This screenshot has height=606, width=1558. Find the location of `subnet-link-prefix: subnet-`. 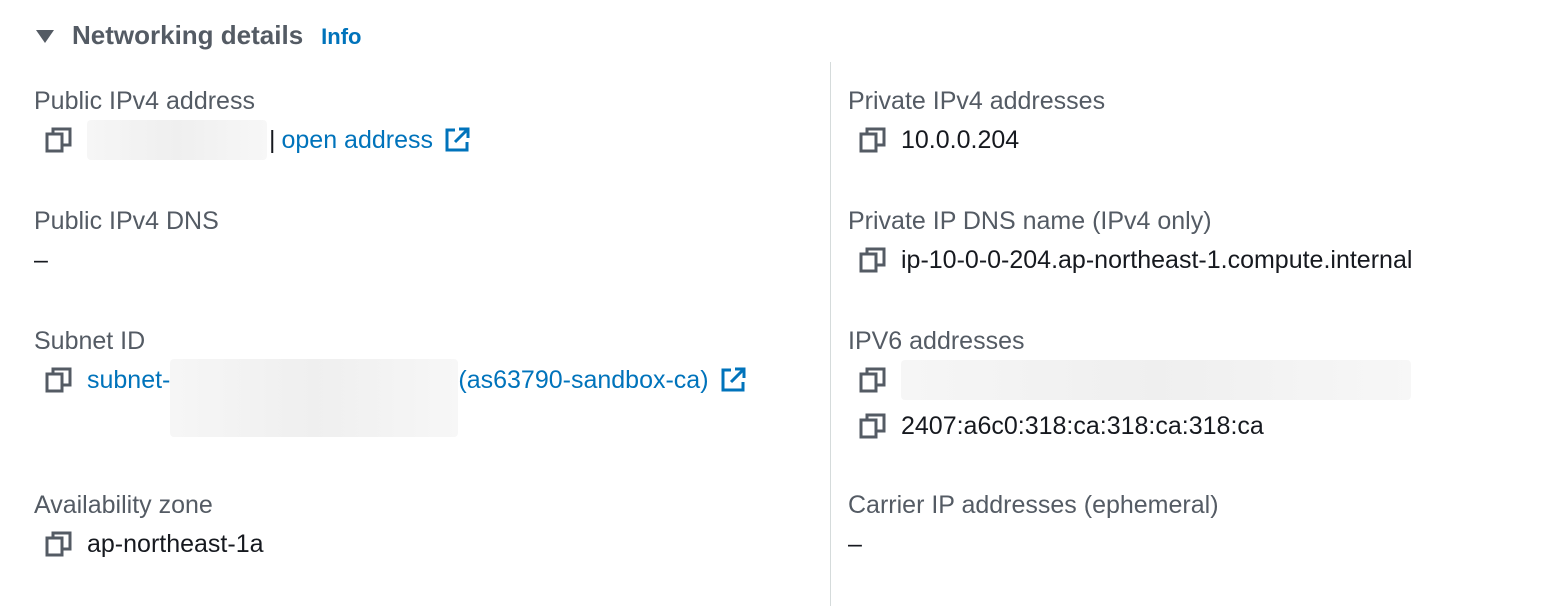

subnet-link-prefix: subnet- is located at coordinates (128, 380).